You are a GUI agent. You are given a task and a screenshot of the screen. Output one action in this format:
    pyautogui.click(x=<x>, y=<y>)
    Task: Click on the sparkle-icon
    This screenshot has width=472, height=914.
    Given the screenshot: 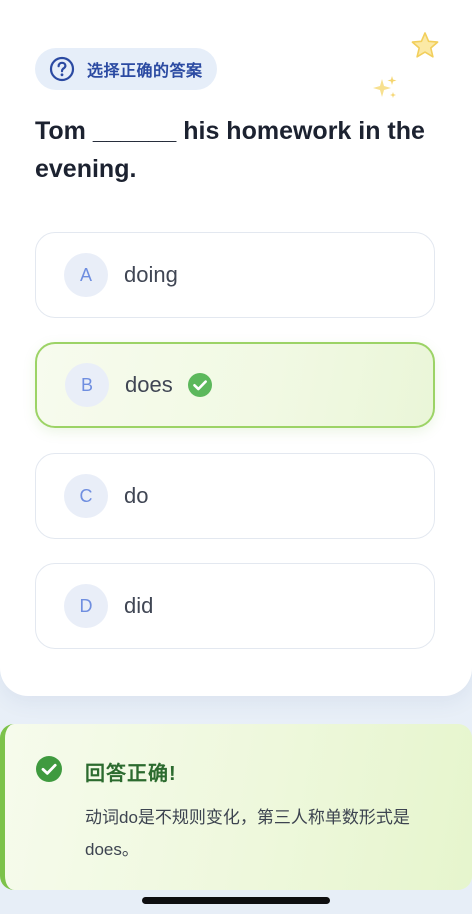 What is the action you would take?
    pyautogui.click(x=385, y=87)
    